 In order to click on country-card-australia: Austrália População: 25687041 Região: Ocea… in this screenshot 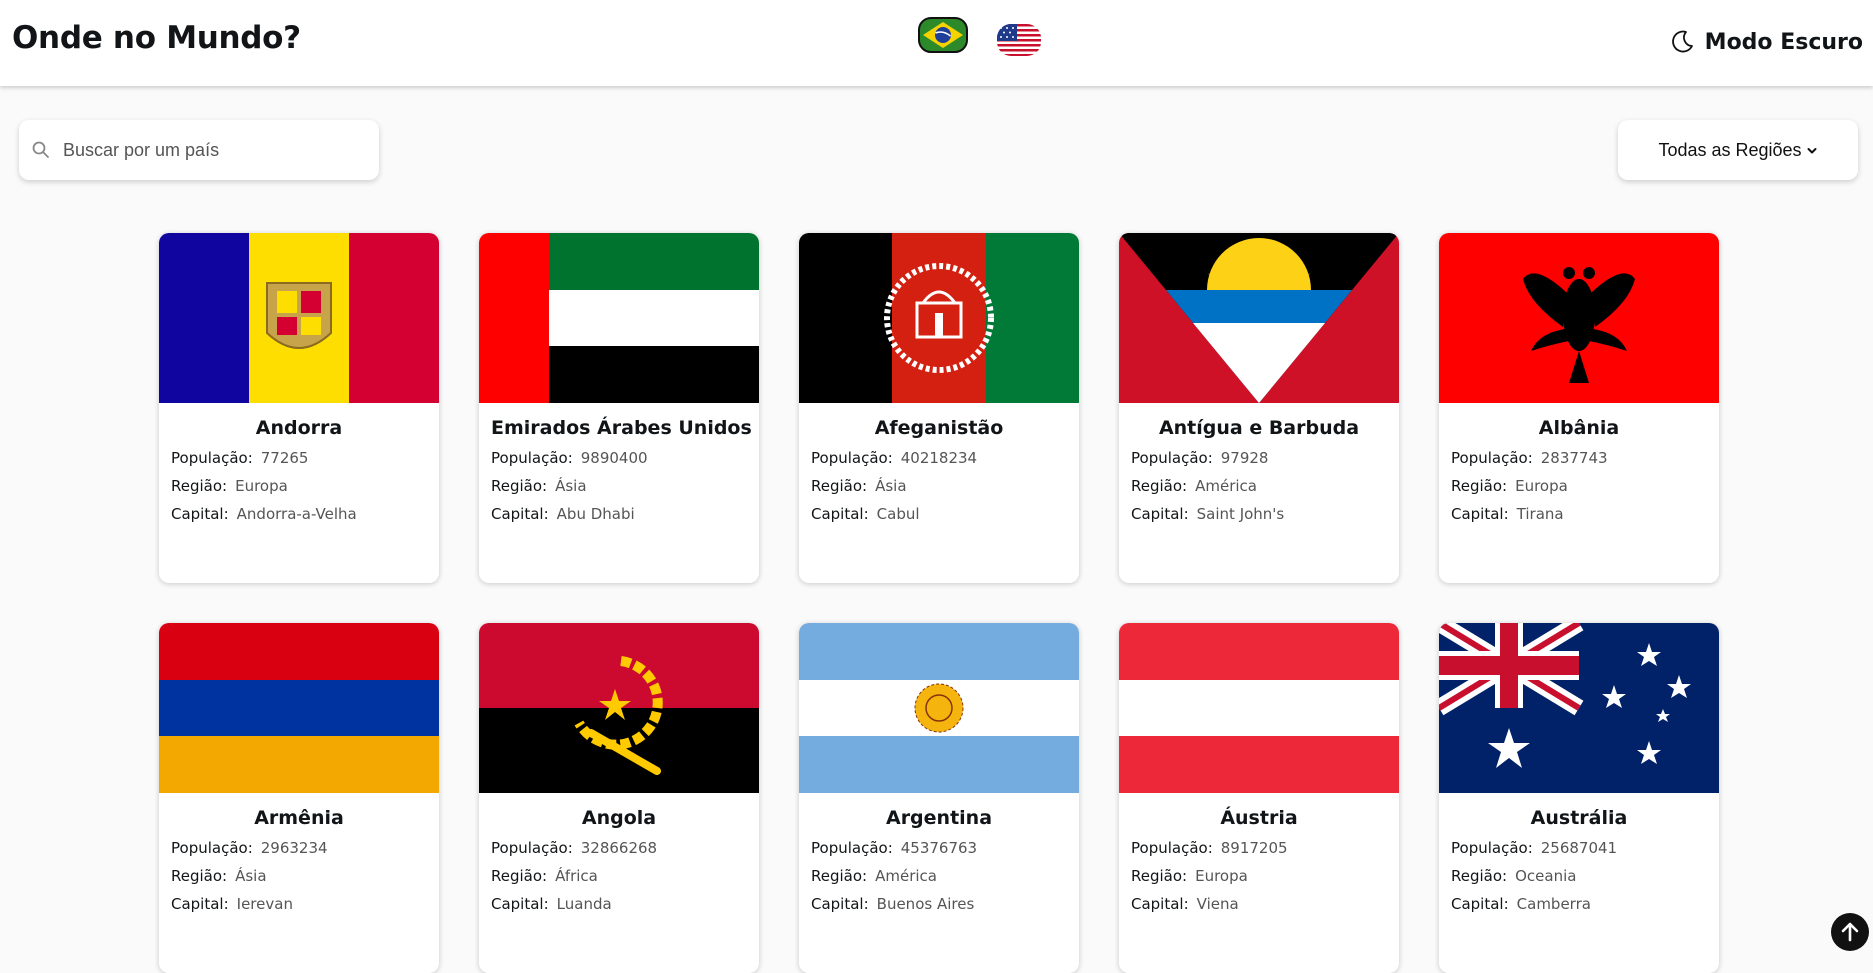, I will do `click(1579, 798)`.